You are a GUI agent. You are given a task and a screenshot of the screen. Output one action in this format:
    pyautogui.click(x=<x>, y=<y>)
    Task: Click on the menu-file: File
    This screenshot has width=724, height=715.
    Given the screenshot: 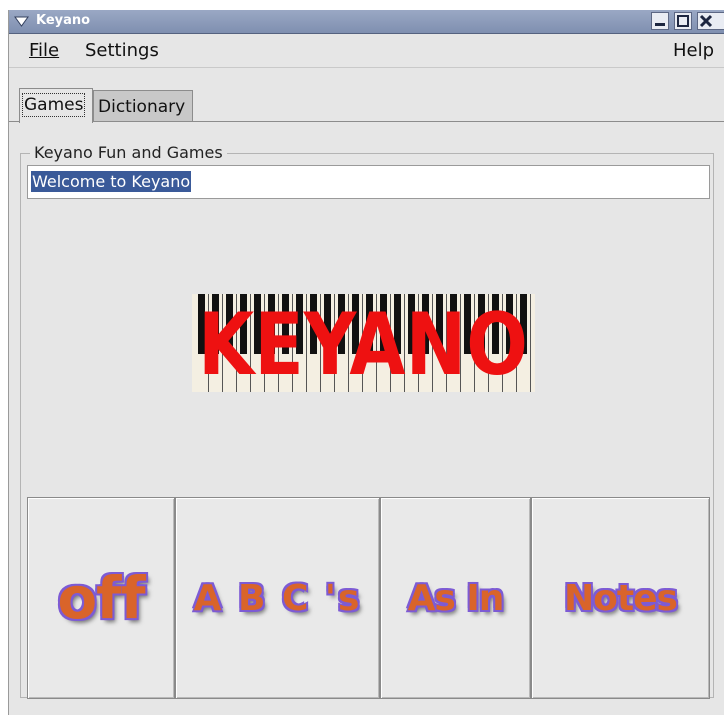 What is the action you would take?
    pyautogui.click(x=44, y=50)
    